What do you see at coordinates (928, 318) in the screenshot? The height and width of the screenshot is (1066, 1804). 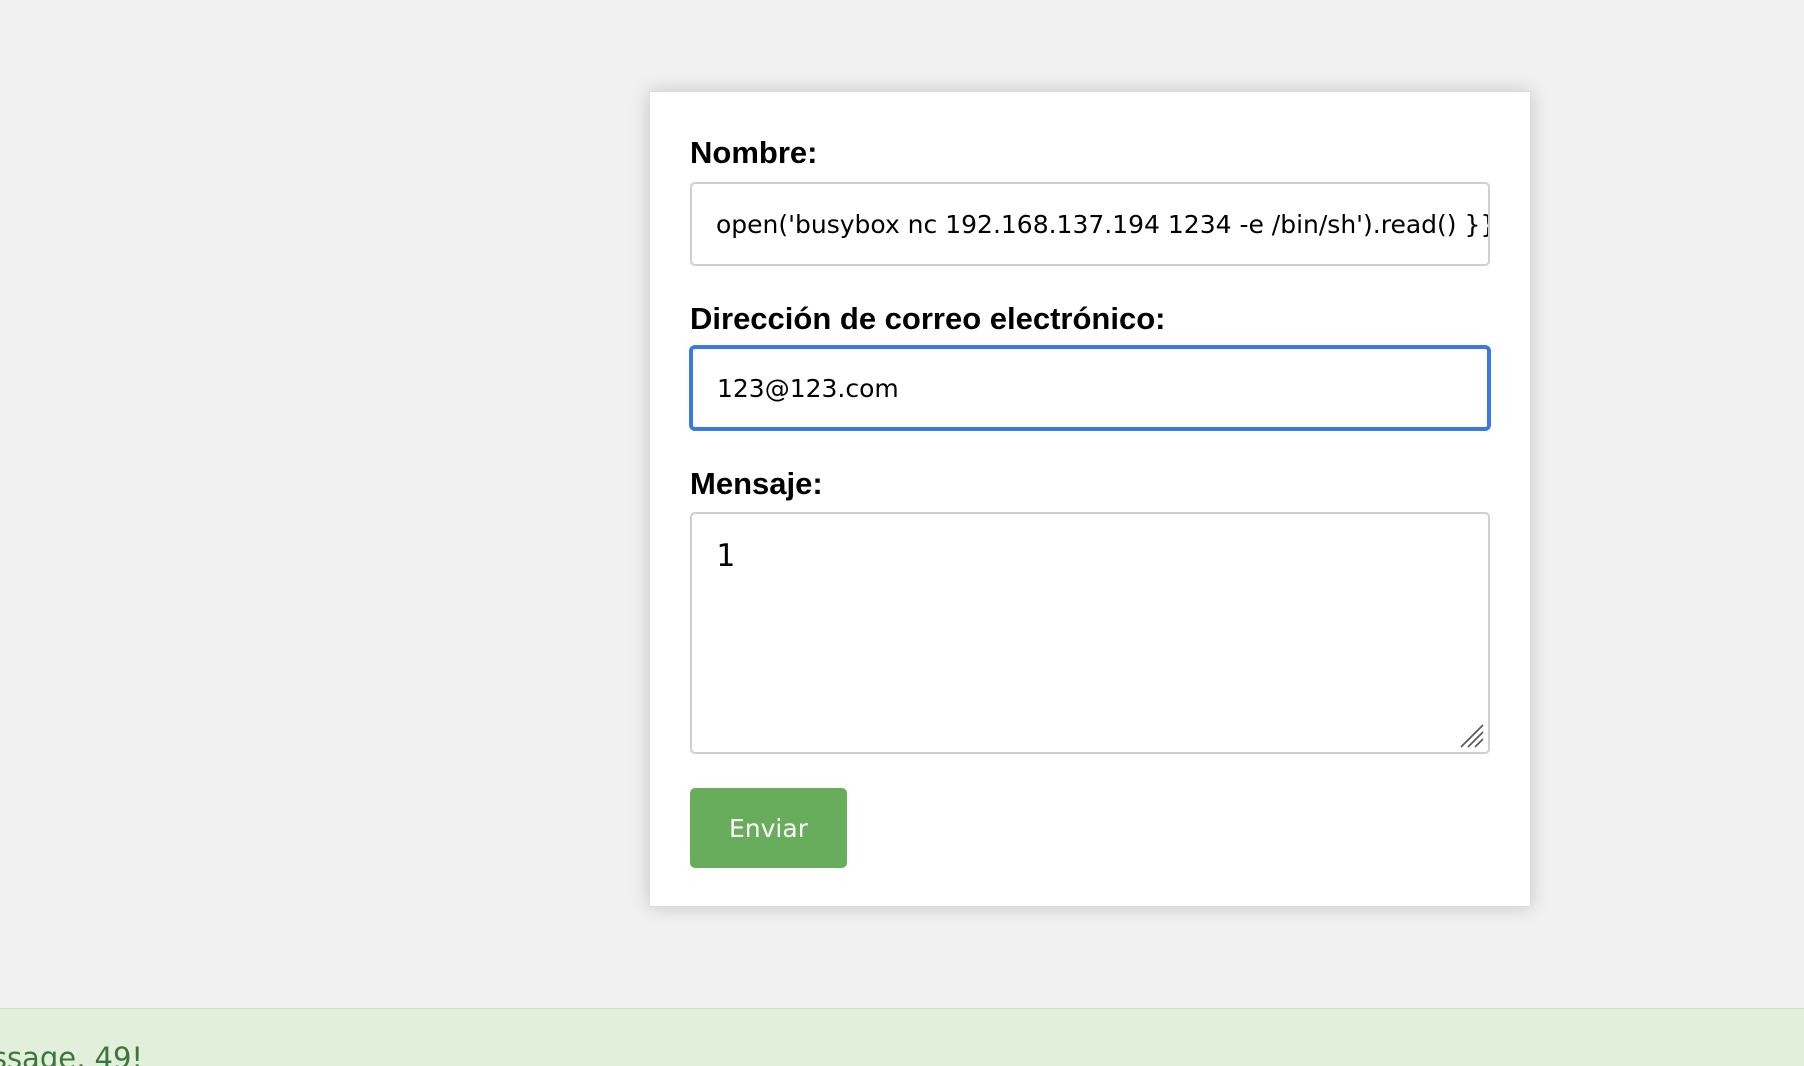 I see `email-label: Dirección de correo electrónico:` at bounding box center [928, 318].